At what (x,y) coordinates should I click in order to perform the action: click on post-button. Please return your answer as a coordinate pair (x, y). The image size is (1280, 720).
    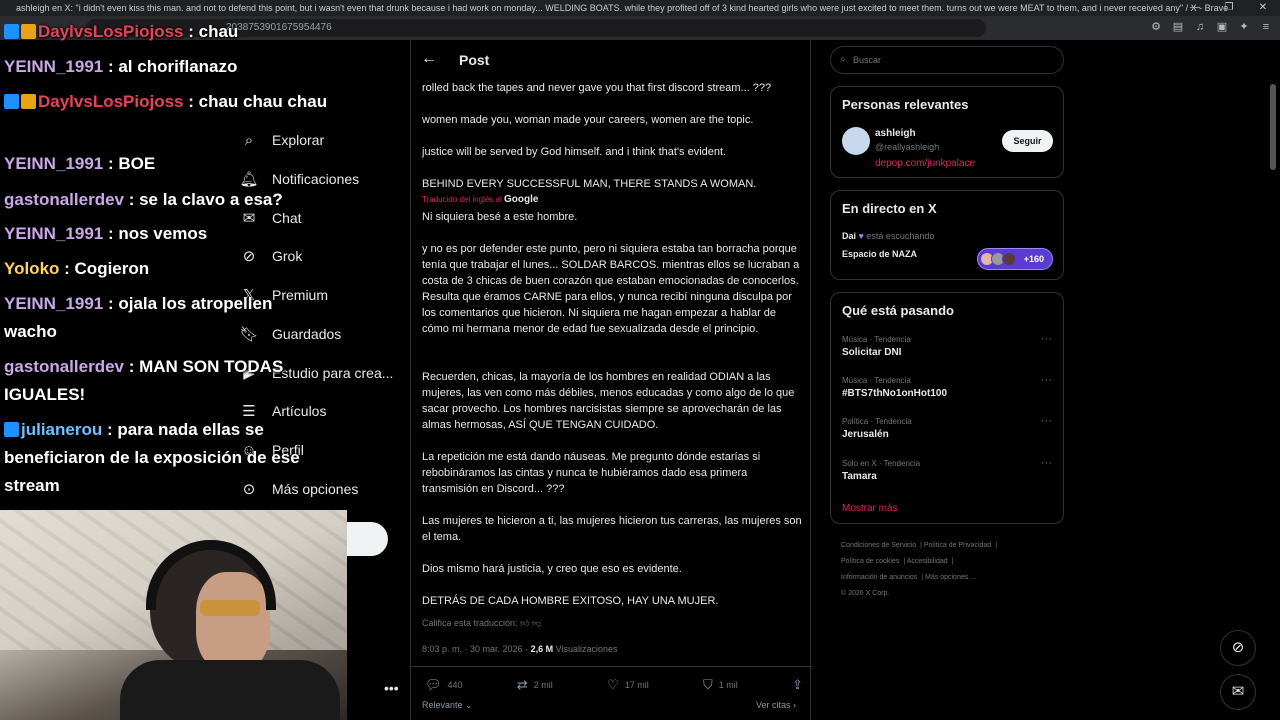
    Looking at the image, I should click on (367, 539).